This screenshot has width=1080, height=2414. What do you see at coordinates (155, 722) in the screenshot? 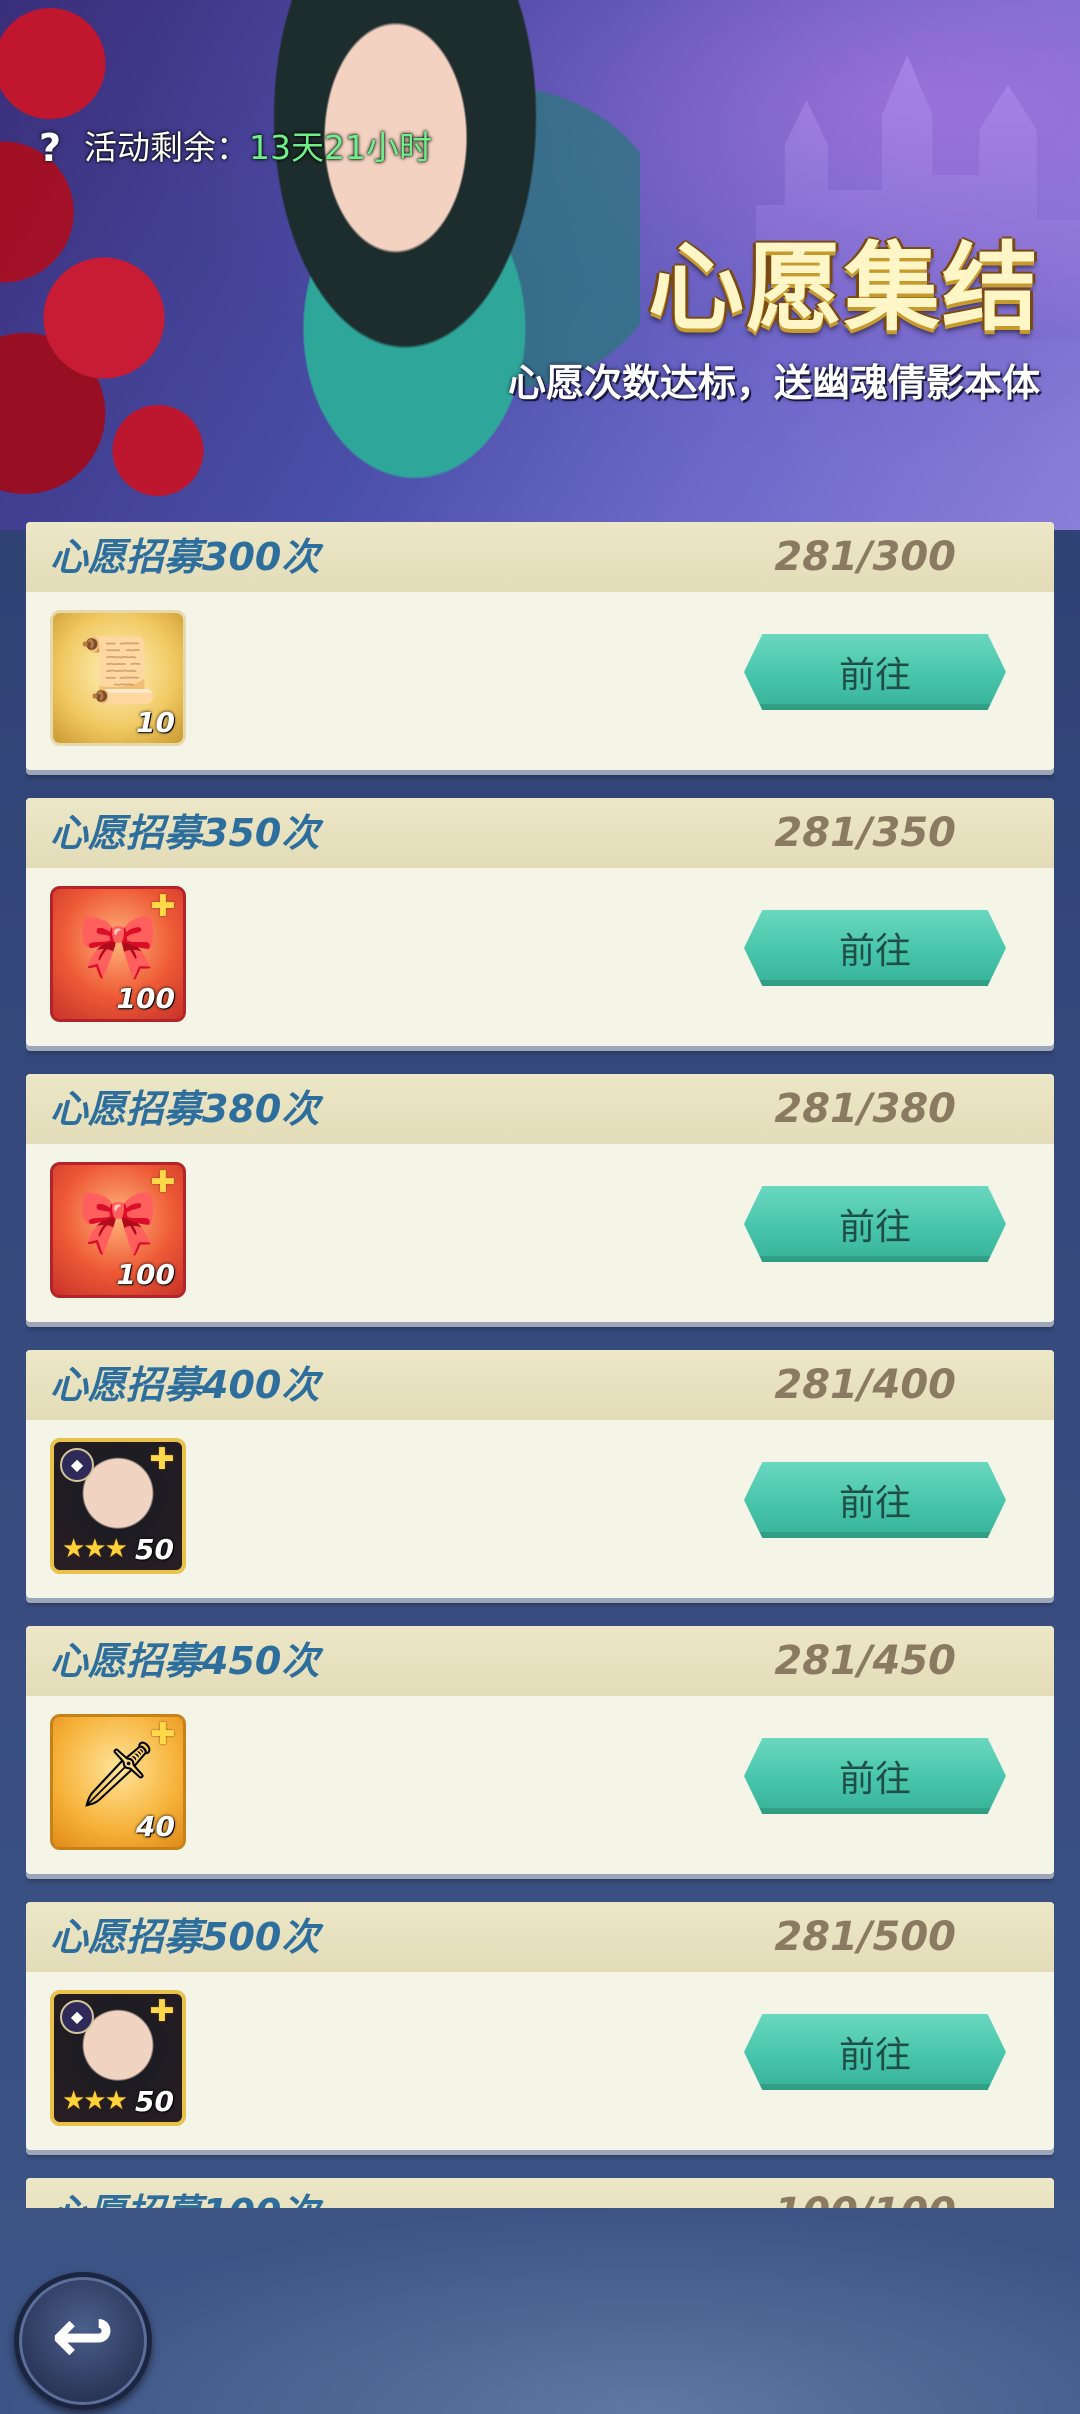
I see `reward-count: 10` at bounding box center [155, 722].